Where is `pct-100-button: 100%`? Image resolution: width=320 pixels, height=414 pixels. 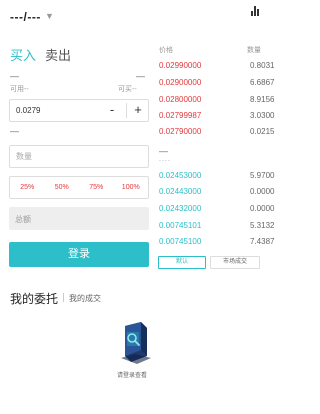
pct-100-button: 100% is located at coordinates (131, 187).